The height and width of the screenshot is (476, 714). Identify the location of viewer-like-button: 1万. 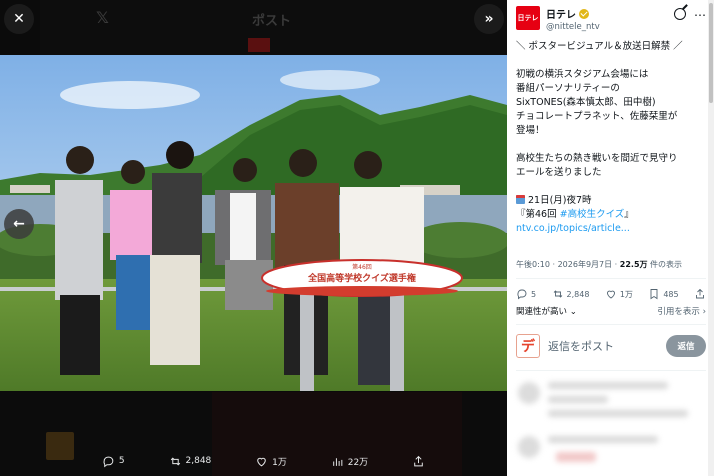
(271, 461).